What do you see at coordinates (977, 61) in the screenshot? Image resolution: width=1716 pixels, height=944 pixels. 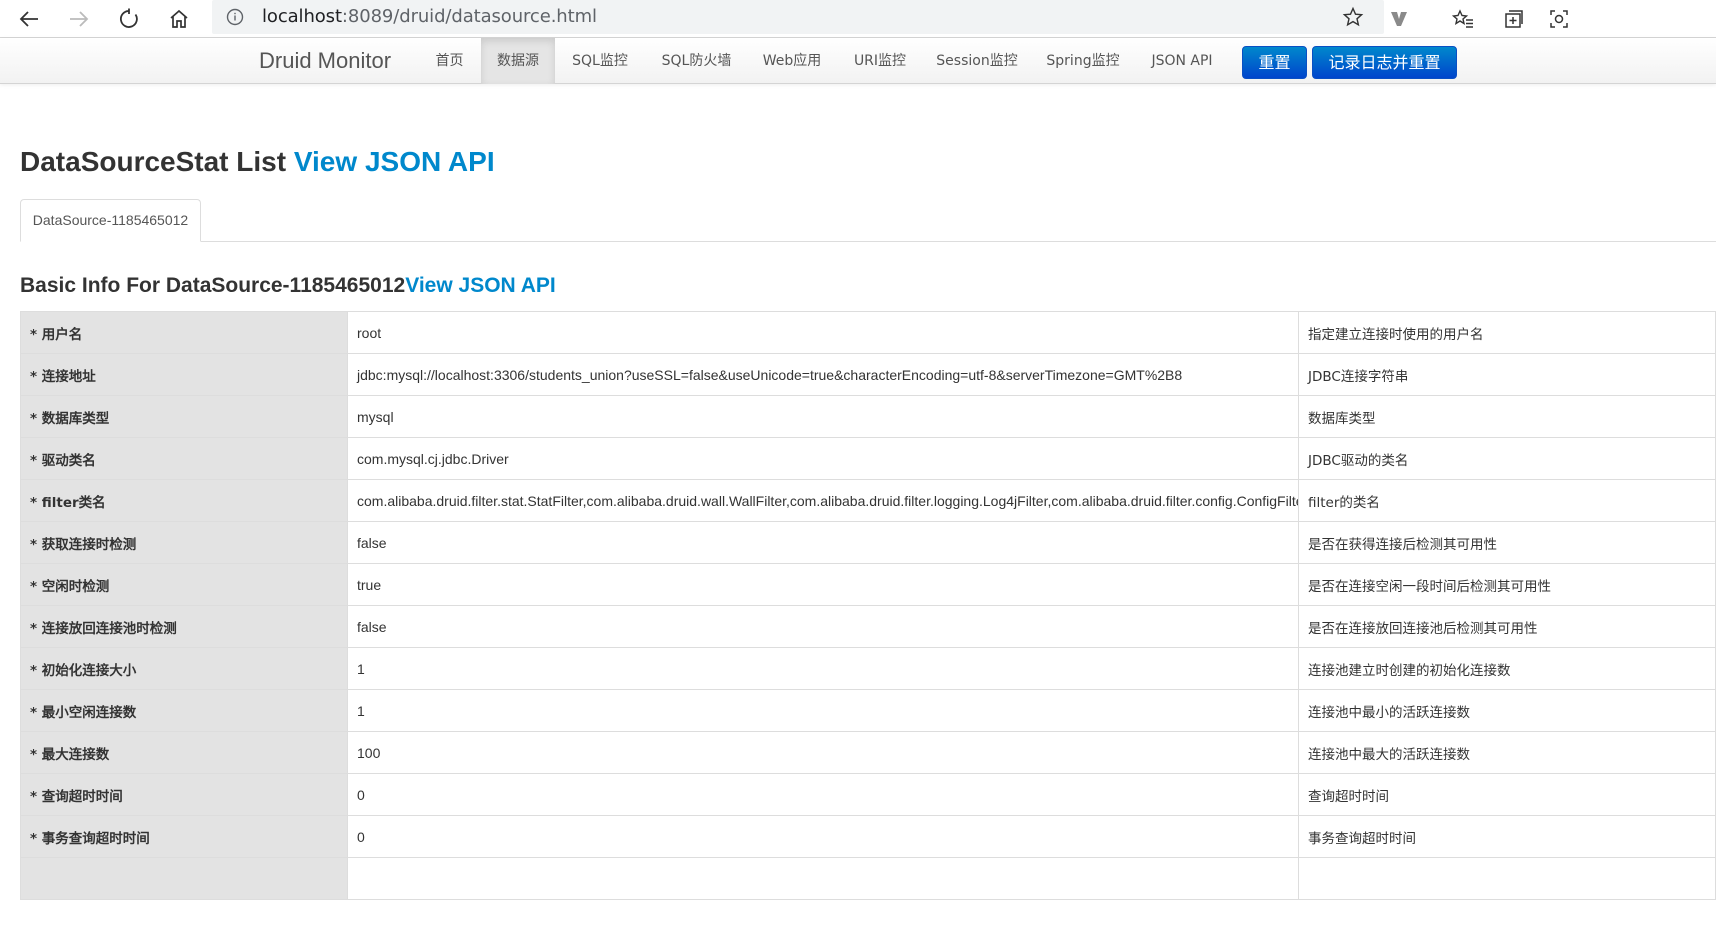 I see `nav-item-session-monitor: Session监控` at bounding box center [977, 61].